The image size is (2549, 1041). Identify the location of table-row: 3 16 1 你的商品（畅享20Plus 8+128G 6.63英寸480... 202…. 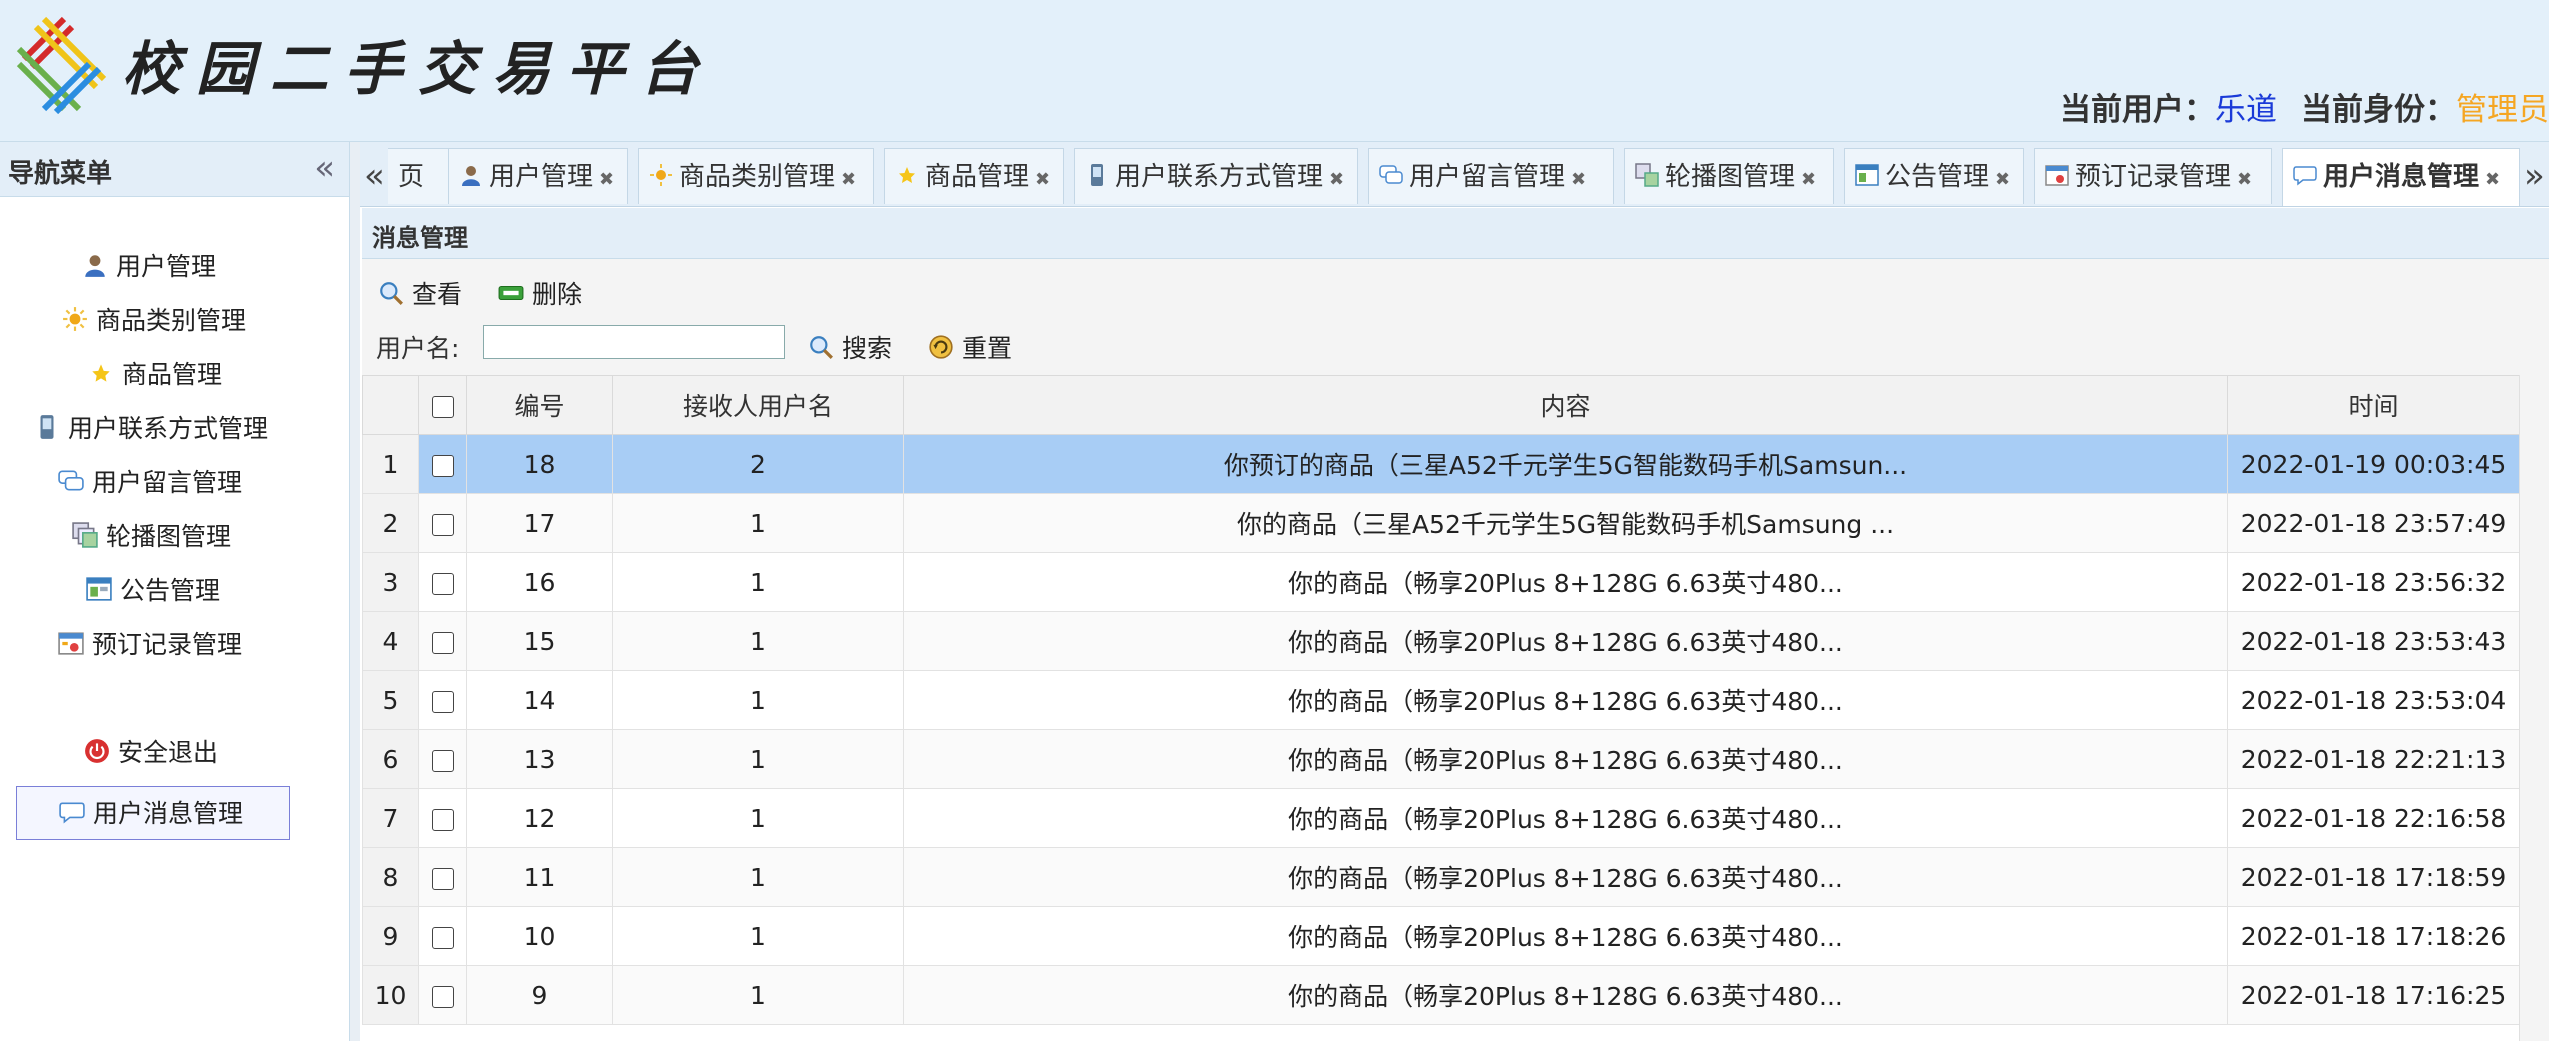
(1441, 582).